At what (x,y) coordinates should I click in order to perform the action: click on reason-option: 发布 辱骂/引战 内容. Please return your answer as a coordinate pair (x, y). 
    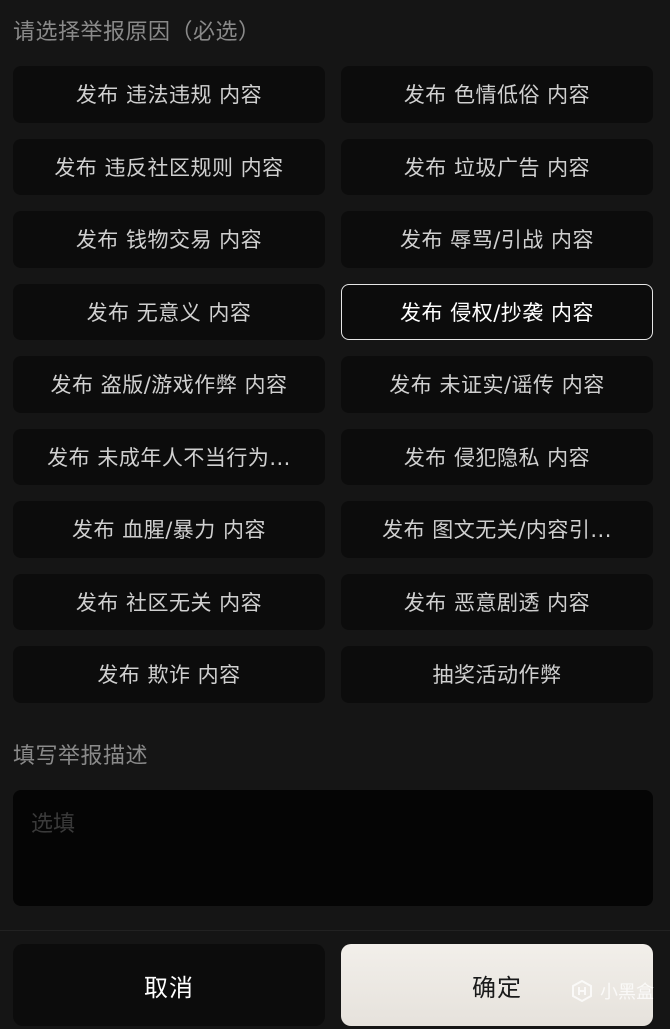
    Looking at the image, I should click on (497, 239).